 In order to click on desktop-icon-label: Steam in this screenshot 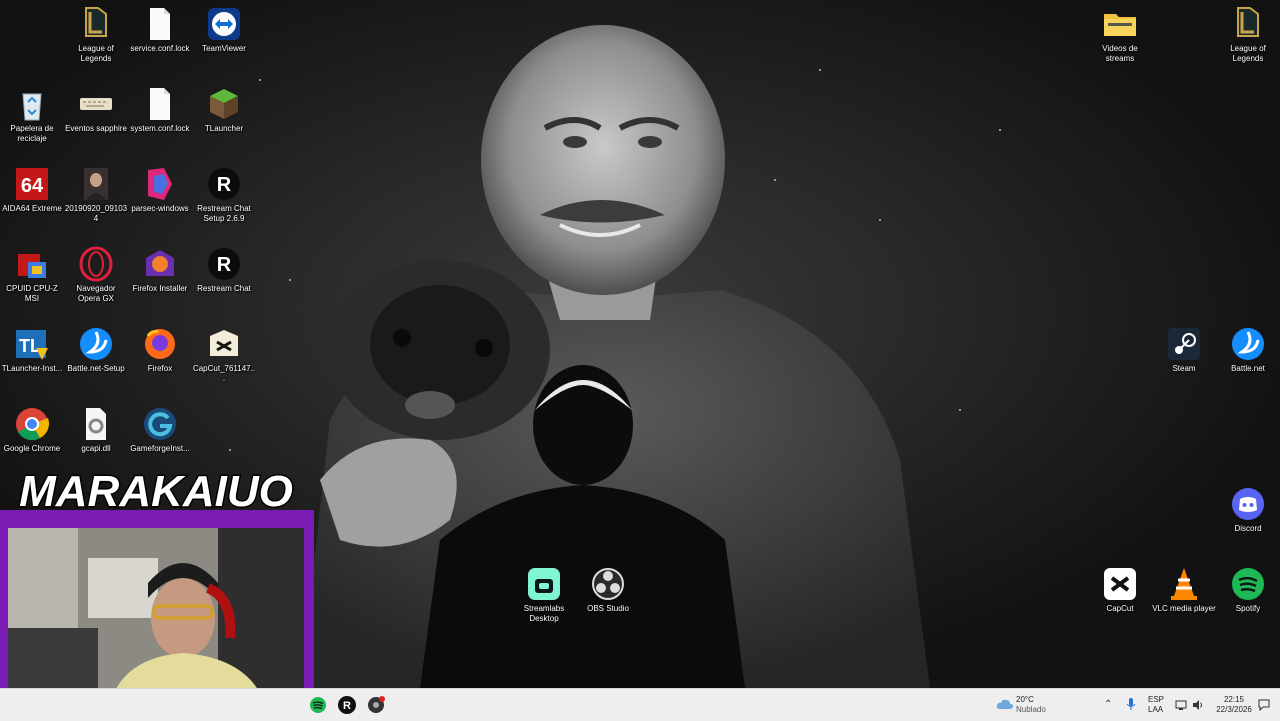, I will do `click(1184, 368)`.